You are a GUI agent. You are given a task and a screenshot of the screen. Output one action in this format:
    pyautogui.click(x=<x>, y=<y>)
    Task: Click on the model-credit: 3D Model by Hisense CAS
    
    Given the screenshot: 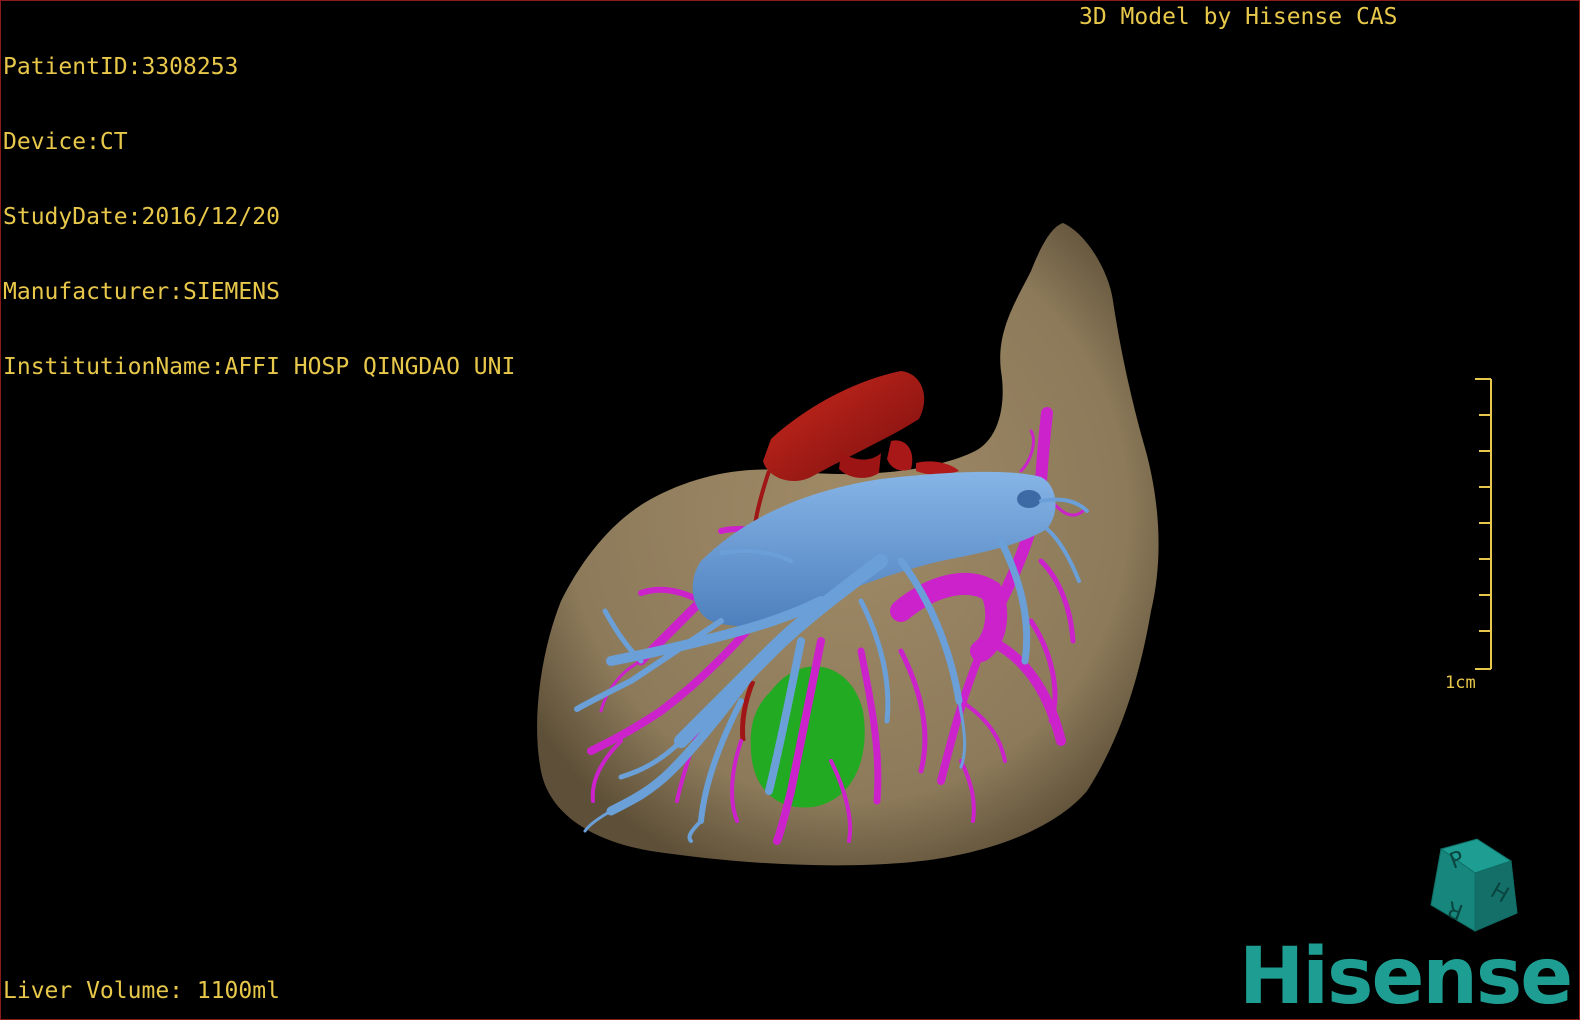 What is the action you would take?
    pyautogui.click(x=1238, y=17)
    